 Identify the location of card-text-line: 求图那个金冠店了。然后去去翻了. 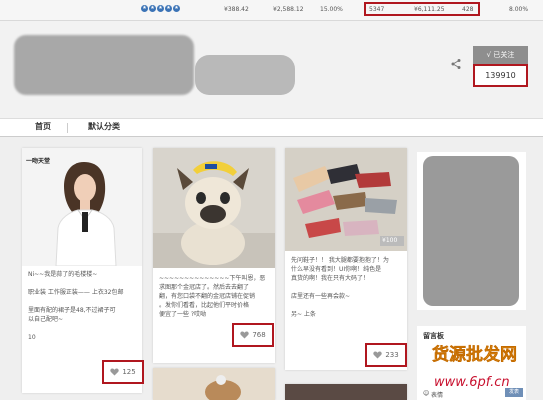
(204, 287).